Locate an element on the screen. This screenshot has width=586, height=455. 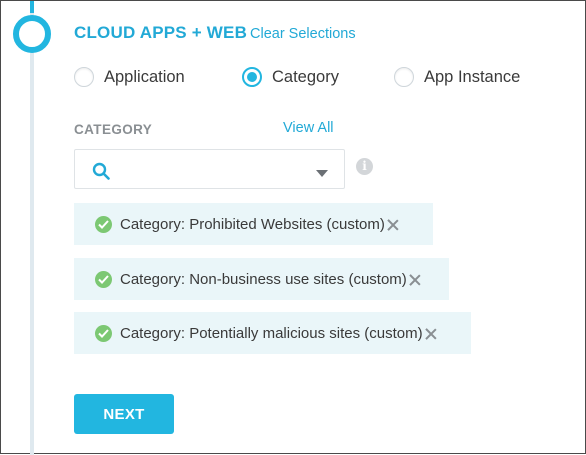
radio-app-instance: App Instance is located at coordinates (457, 77).